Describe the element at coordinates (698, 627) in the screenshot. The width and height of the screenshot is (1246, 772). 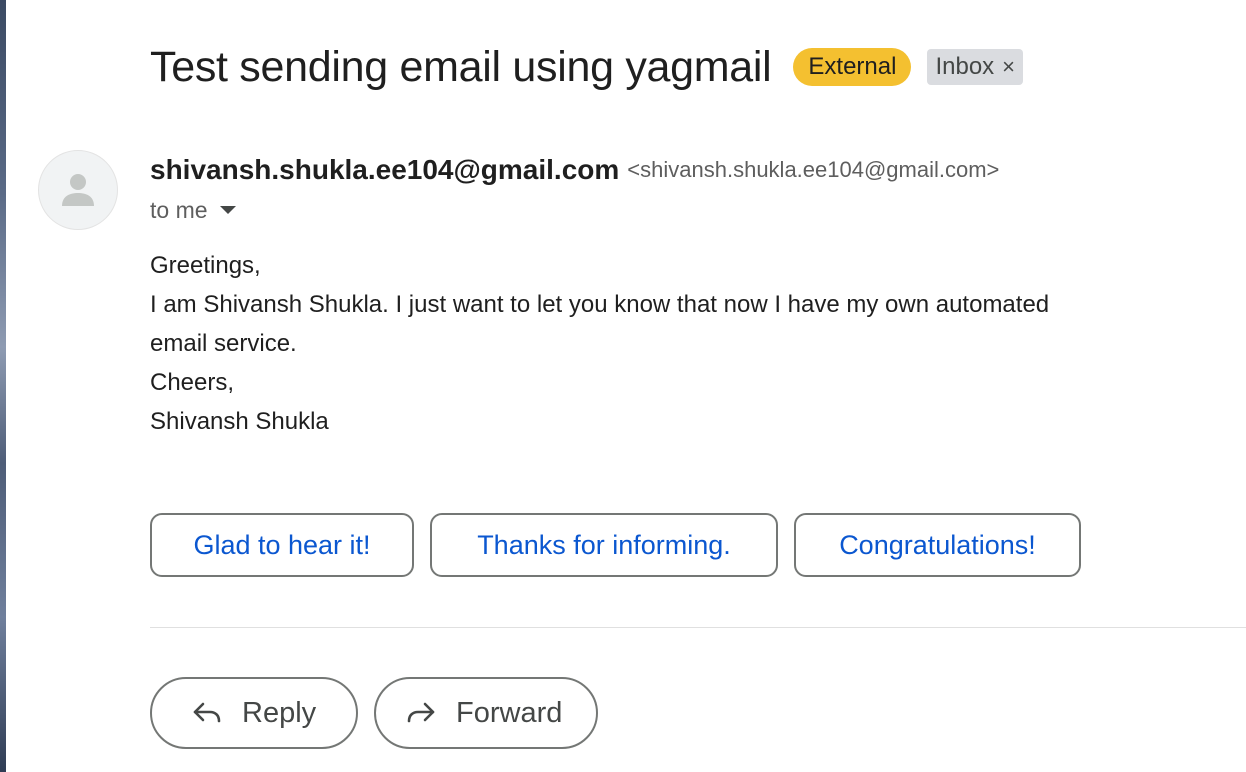
I see `divider` at that location.